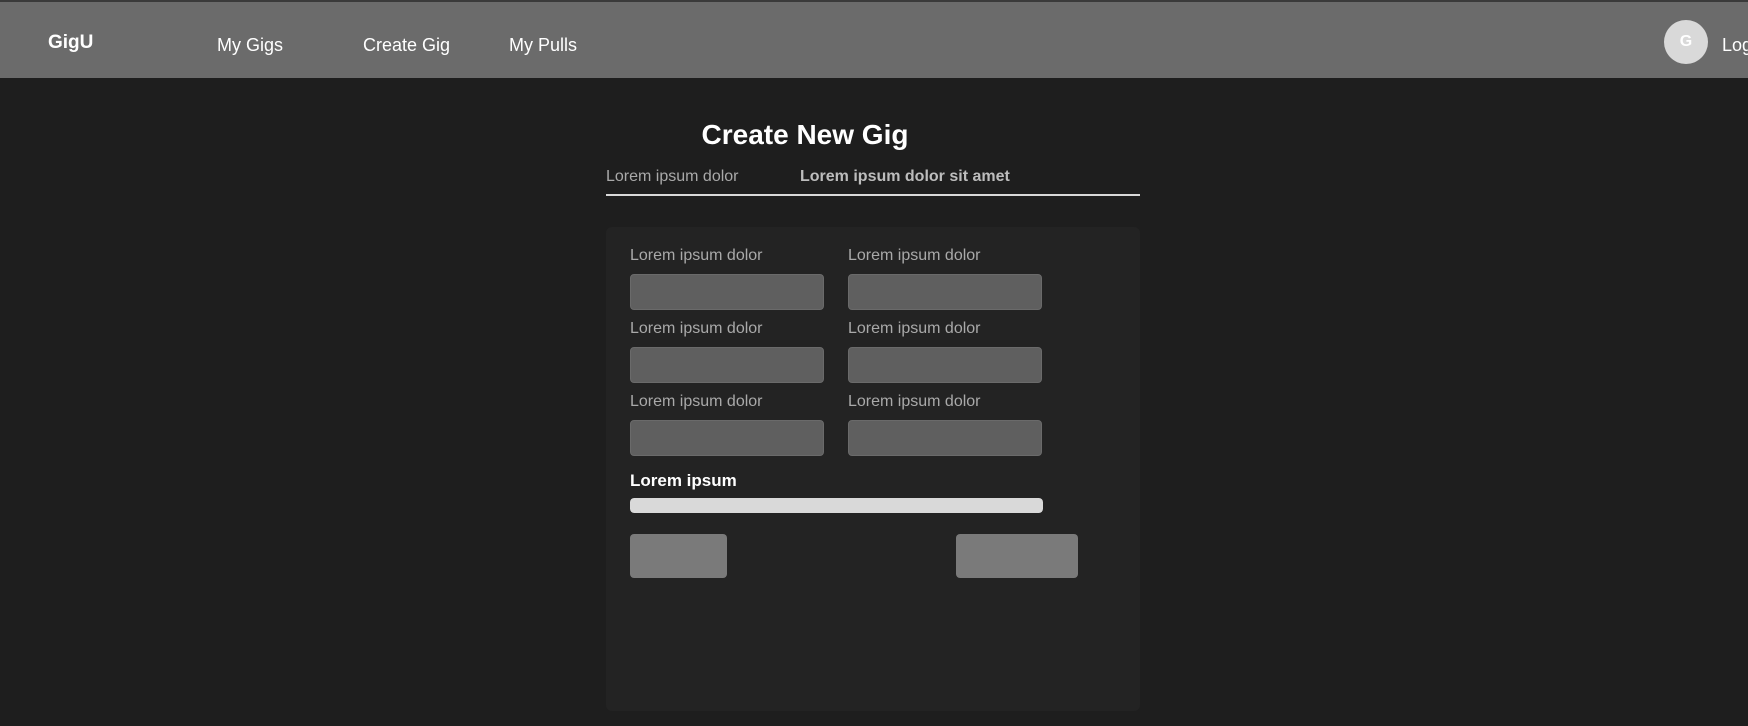  Describe the element at coordinates (543, 45) in the screenshot. I see `nav-my-pulls: My Pulls` at that location.